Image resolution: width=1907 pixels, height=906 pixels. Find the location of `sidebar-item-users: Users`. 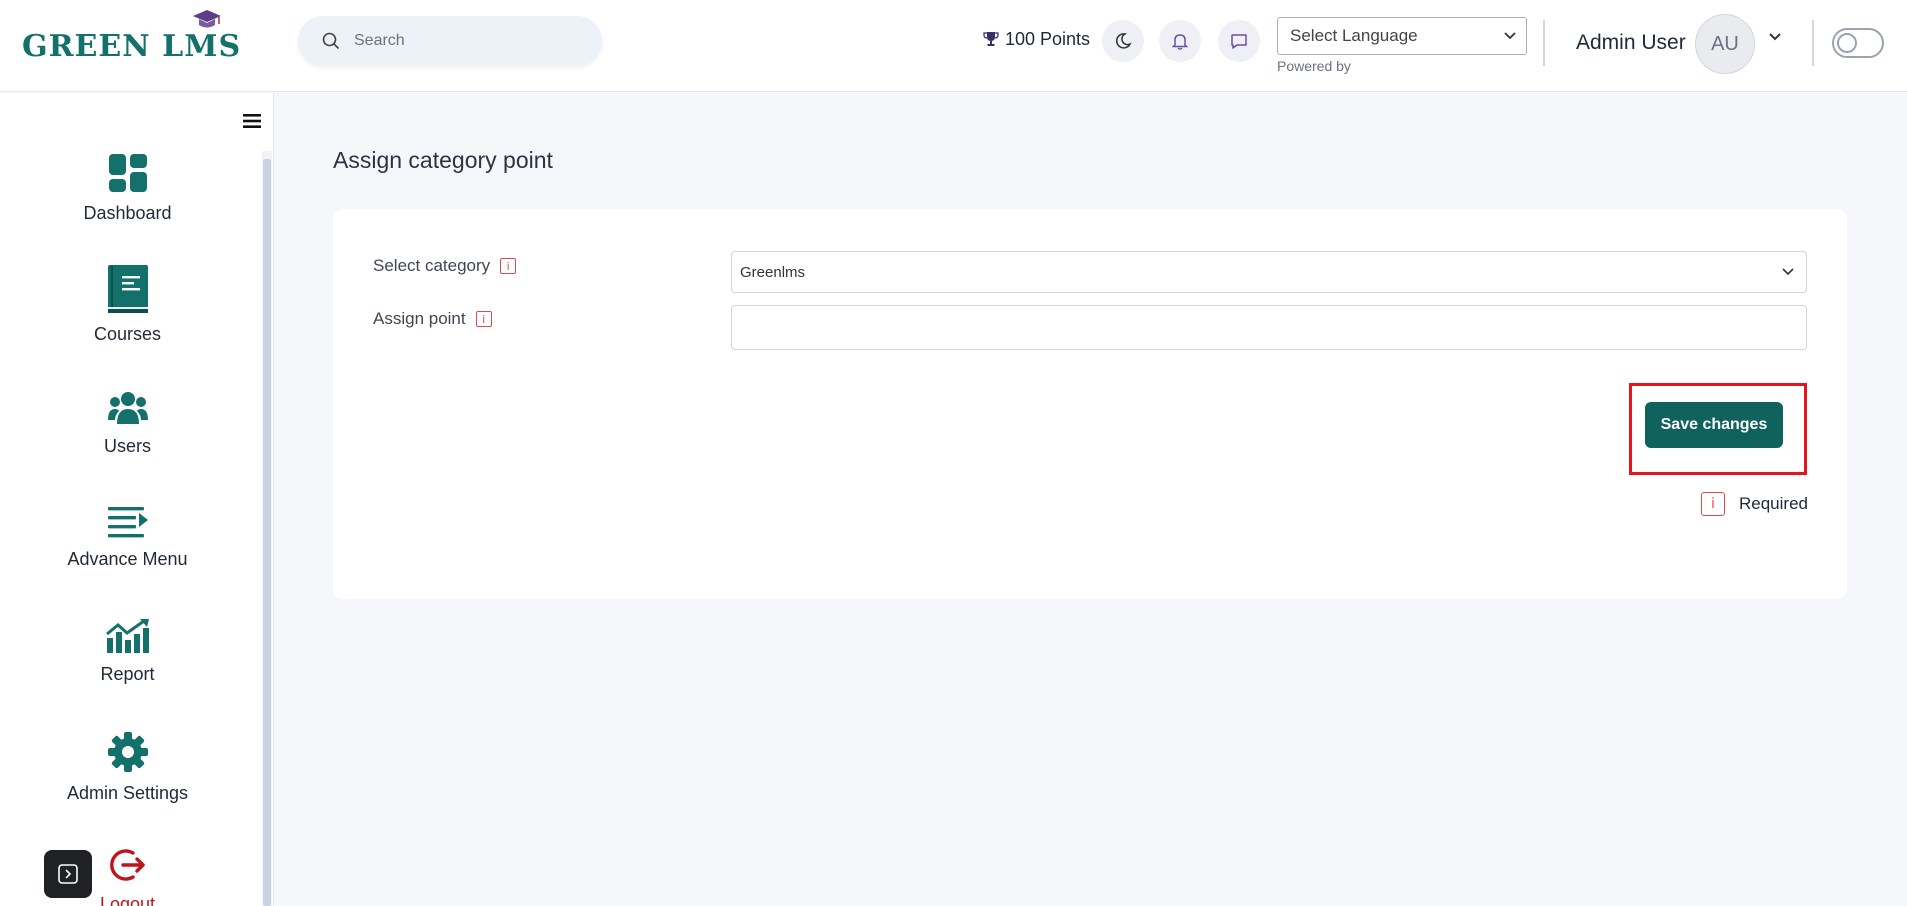

sidebar-item-users: Users is located at coordinates (127, 423).